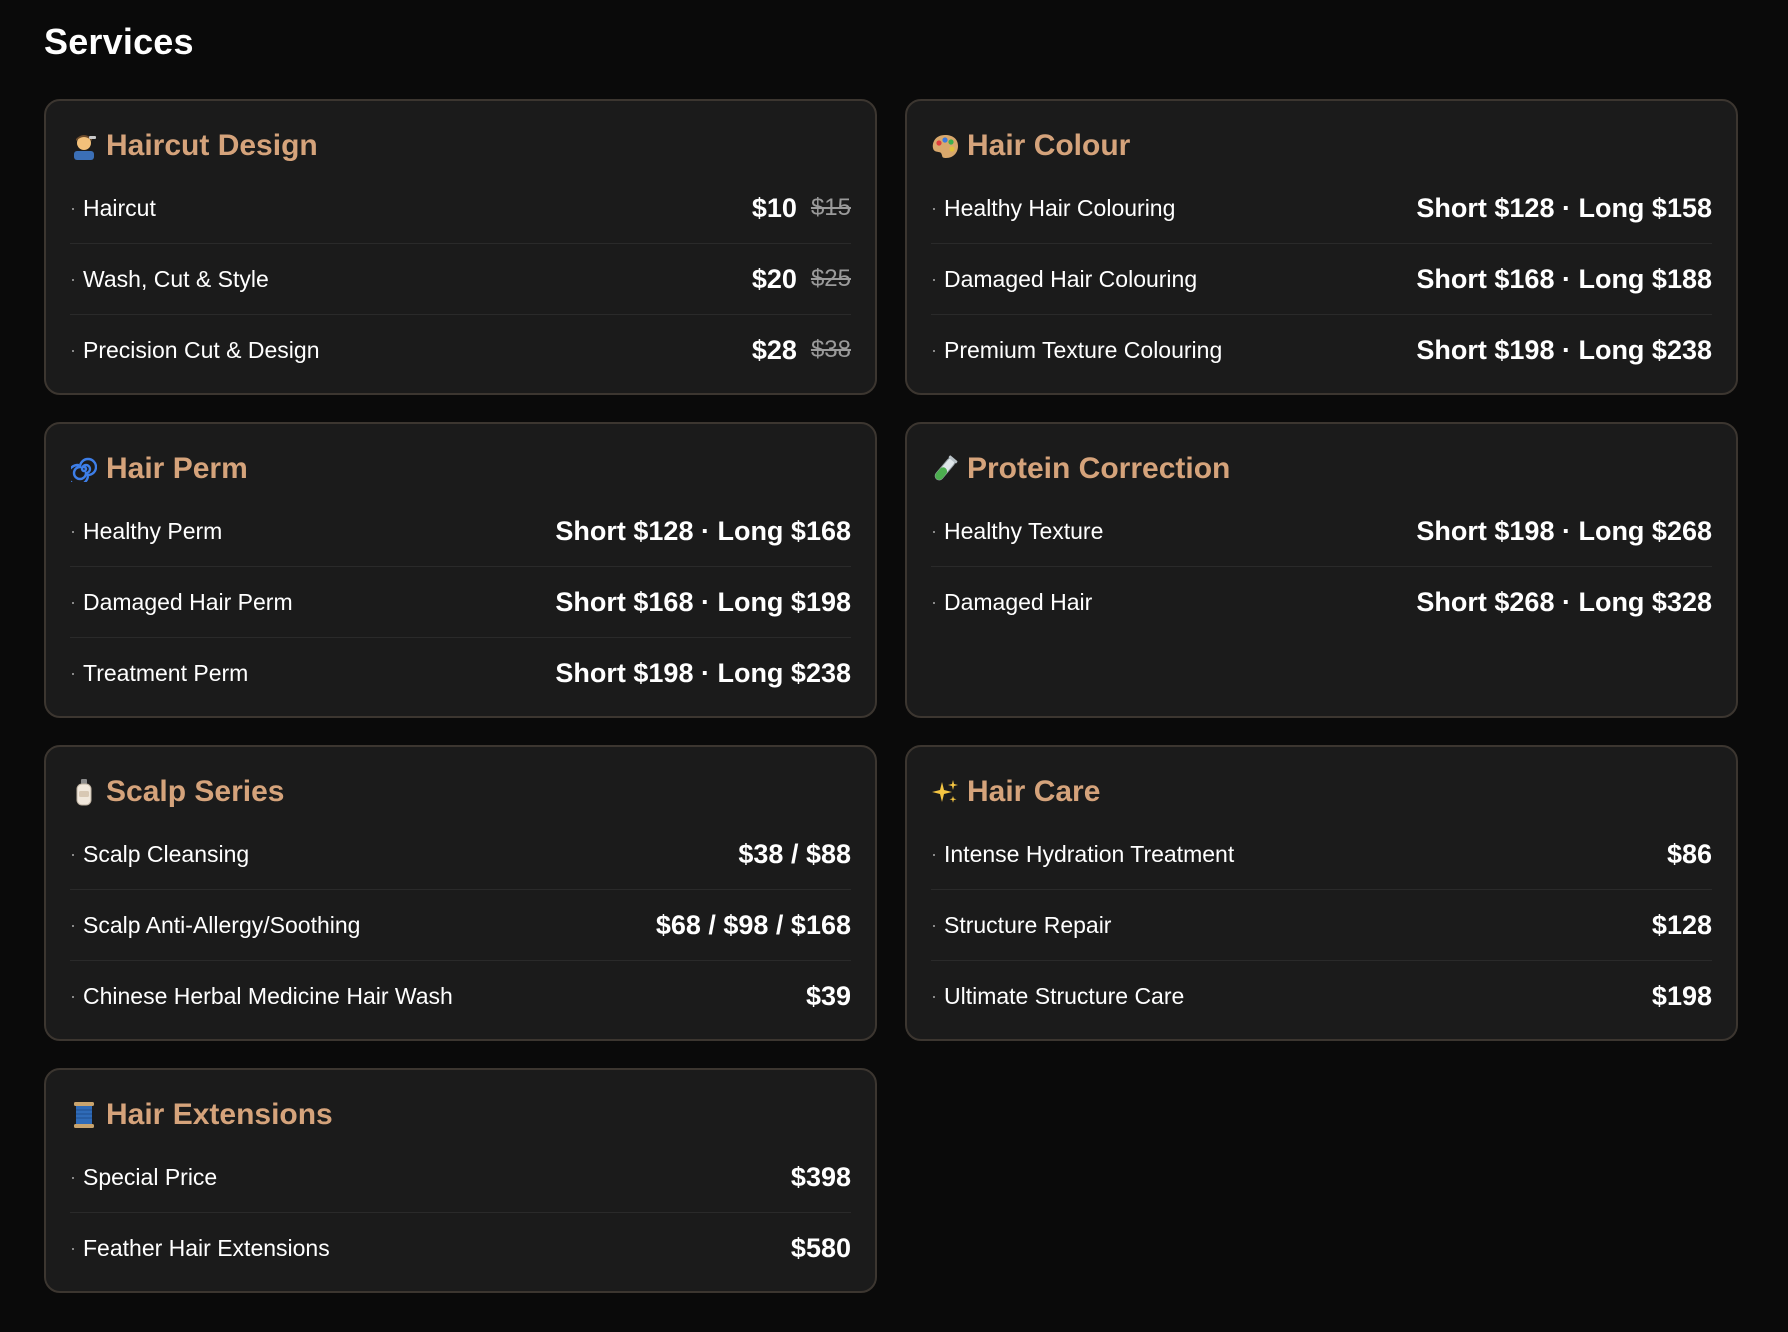 The width and height of the screenshot is (1788, 1332). What do you see at coordinates (1321, 925) in the screenshot?
I see `service-row: · Structure Repair $128` at bounding box center [1321, 925].